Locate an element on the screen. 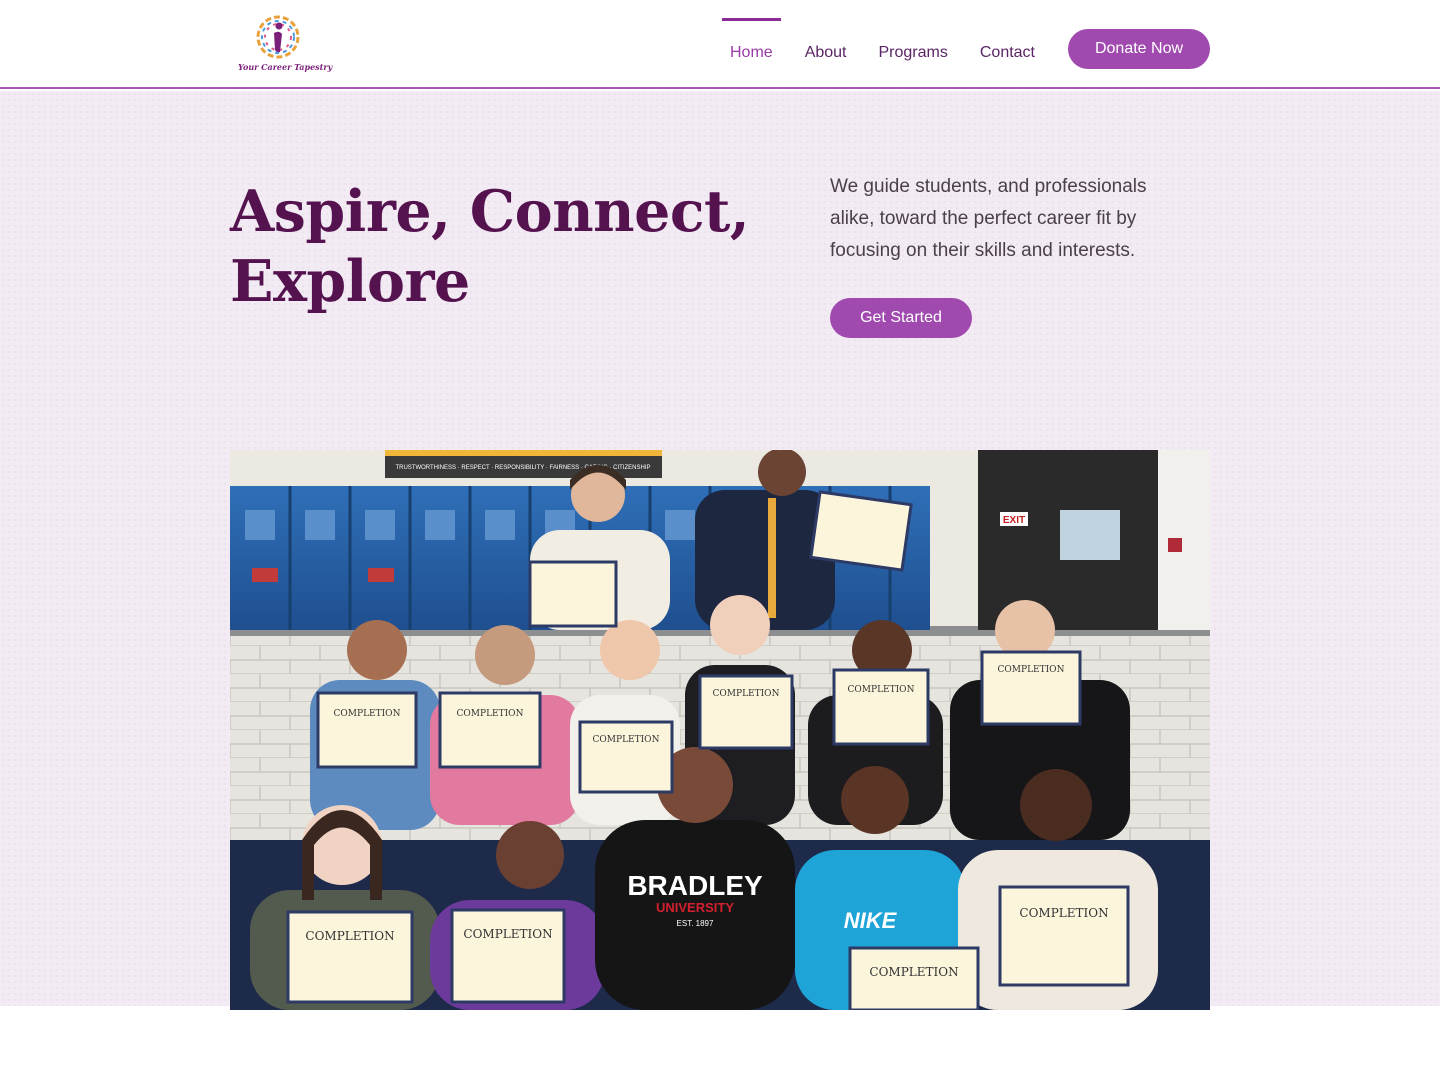 Image resolution: width=1440 pixels, height=1080 pixels. get-started-button: Get Started is located at coordinates (901, 318).